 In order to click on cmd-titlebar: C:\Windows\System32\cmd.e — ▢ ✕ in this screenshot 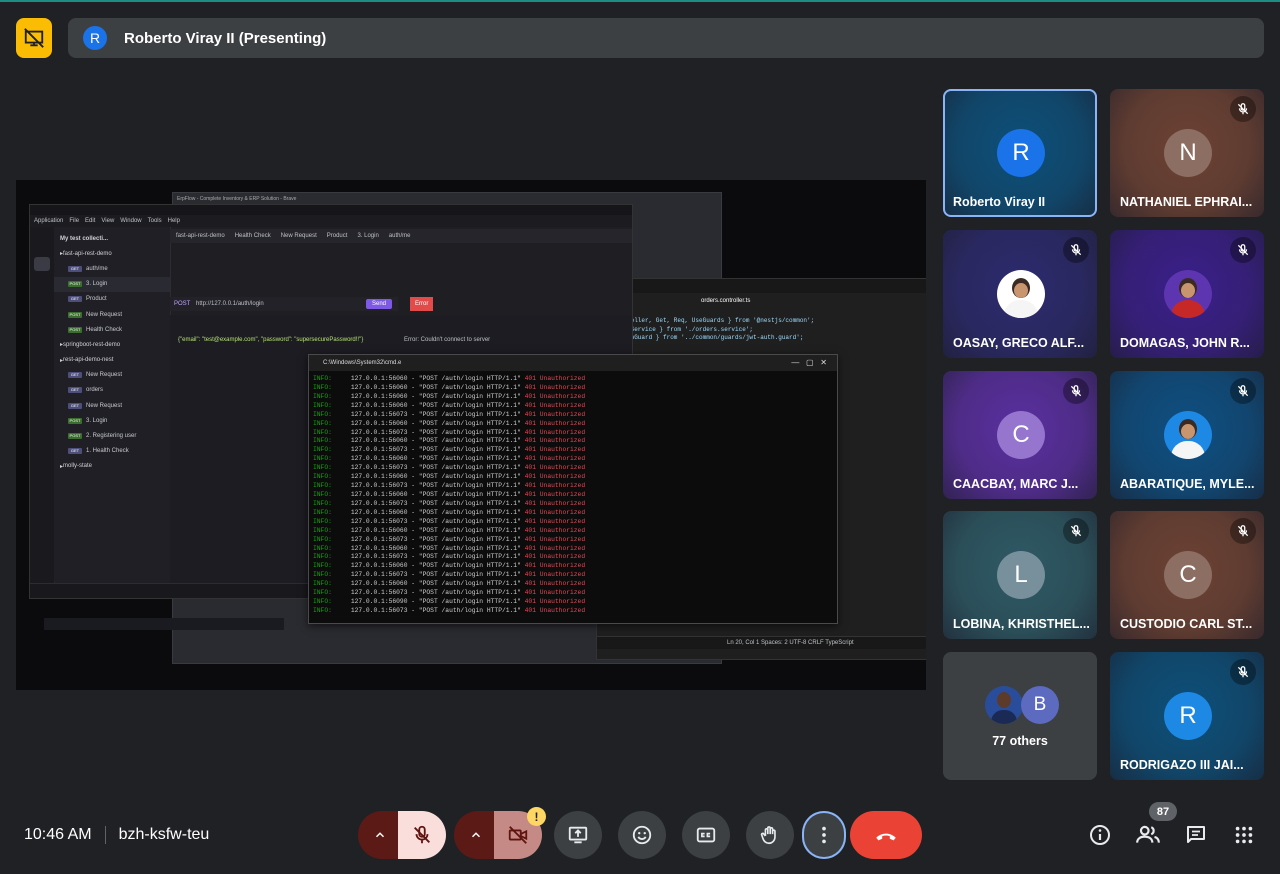, I will do `click(573, 363)`.